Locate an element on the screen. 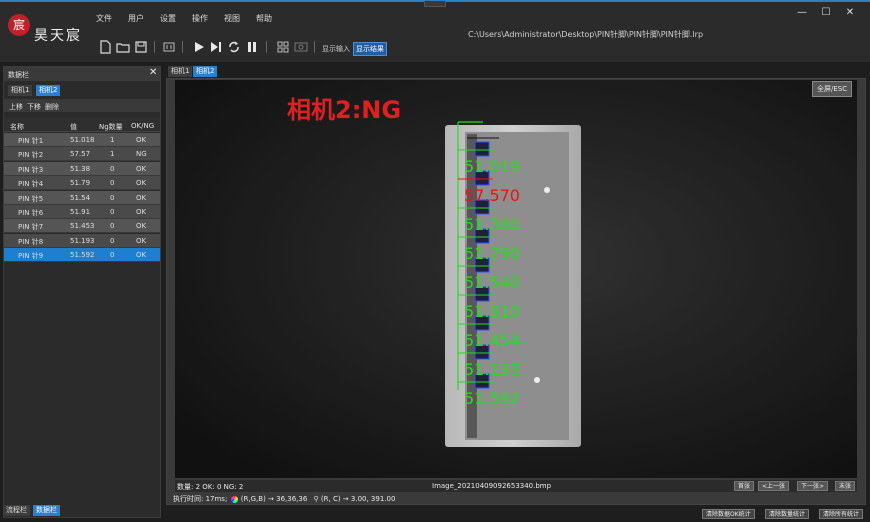  close-button: ✕ is located at coordinates (850, 13).